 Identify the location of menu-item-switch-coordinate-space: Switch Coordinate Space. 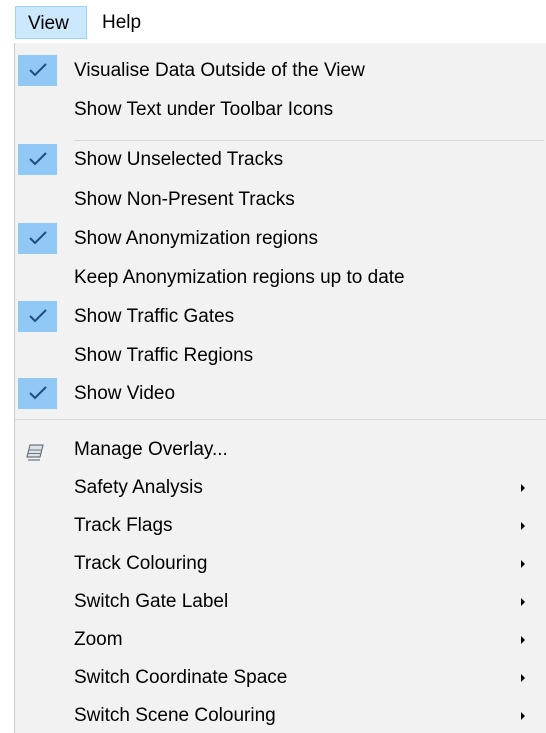
(280, 677).